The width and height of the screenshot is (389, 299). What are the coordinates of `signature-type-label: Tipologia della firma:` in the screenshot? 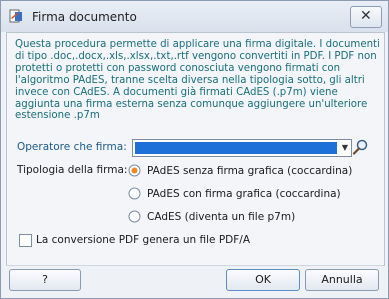 It's located at (72, 170).